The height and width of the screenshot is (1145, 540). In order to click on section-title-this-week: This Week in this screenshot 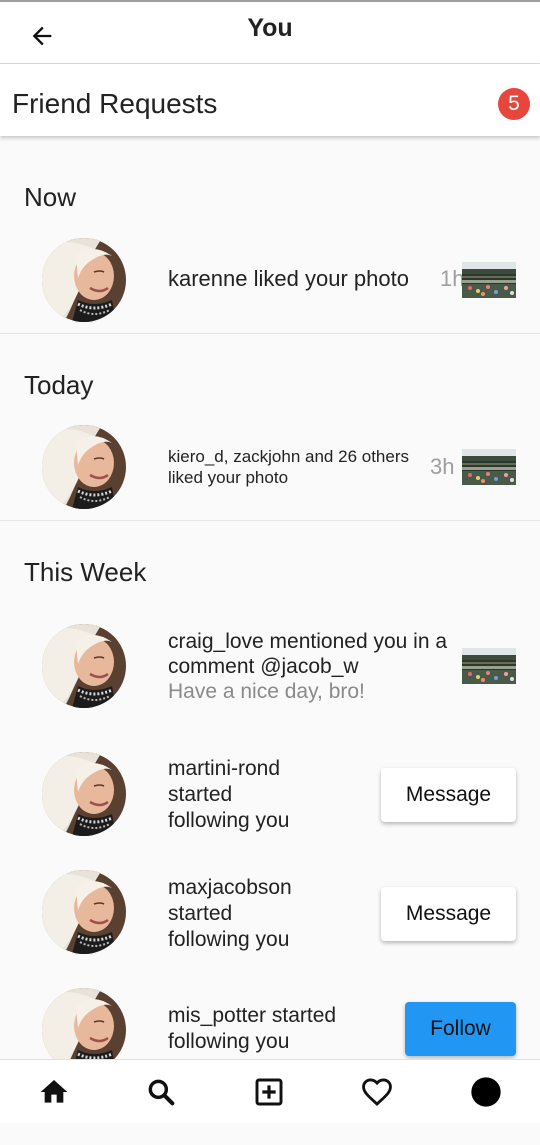, I will do `click(85, 572)`.